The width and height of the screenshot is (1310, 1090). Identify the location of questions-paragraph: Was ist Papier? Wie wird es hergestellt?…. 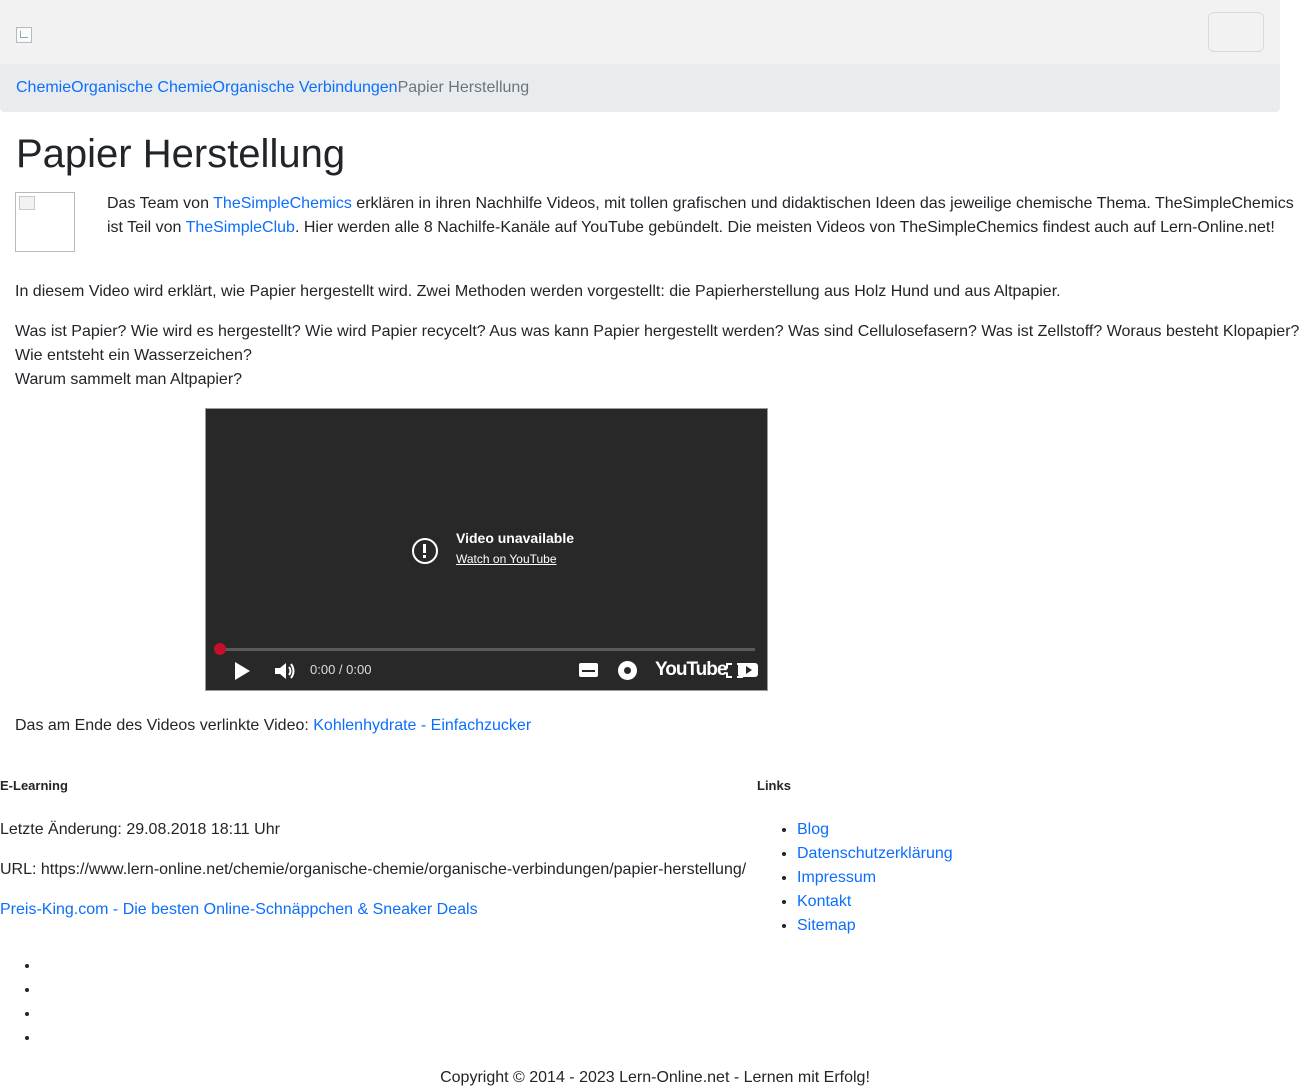
(657, 356).